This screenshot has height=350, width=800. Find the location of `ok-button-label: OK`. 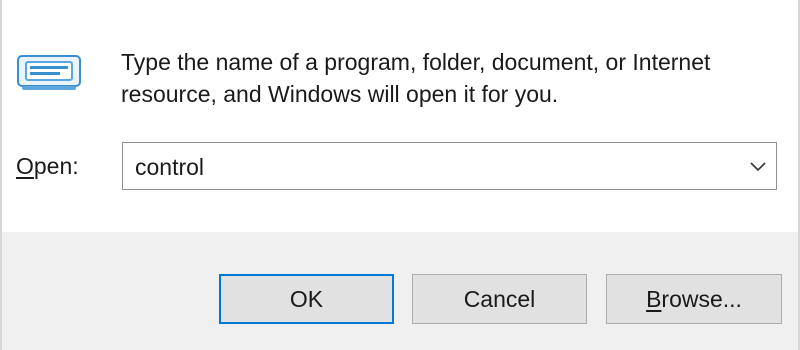

ok-button-label: OK is located at coordinates (306, 298).